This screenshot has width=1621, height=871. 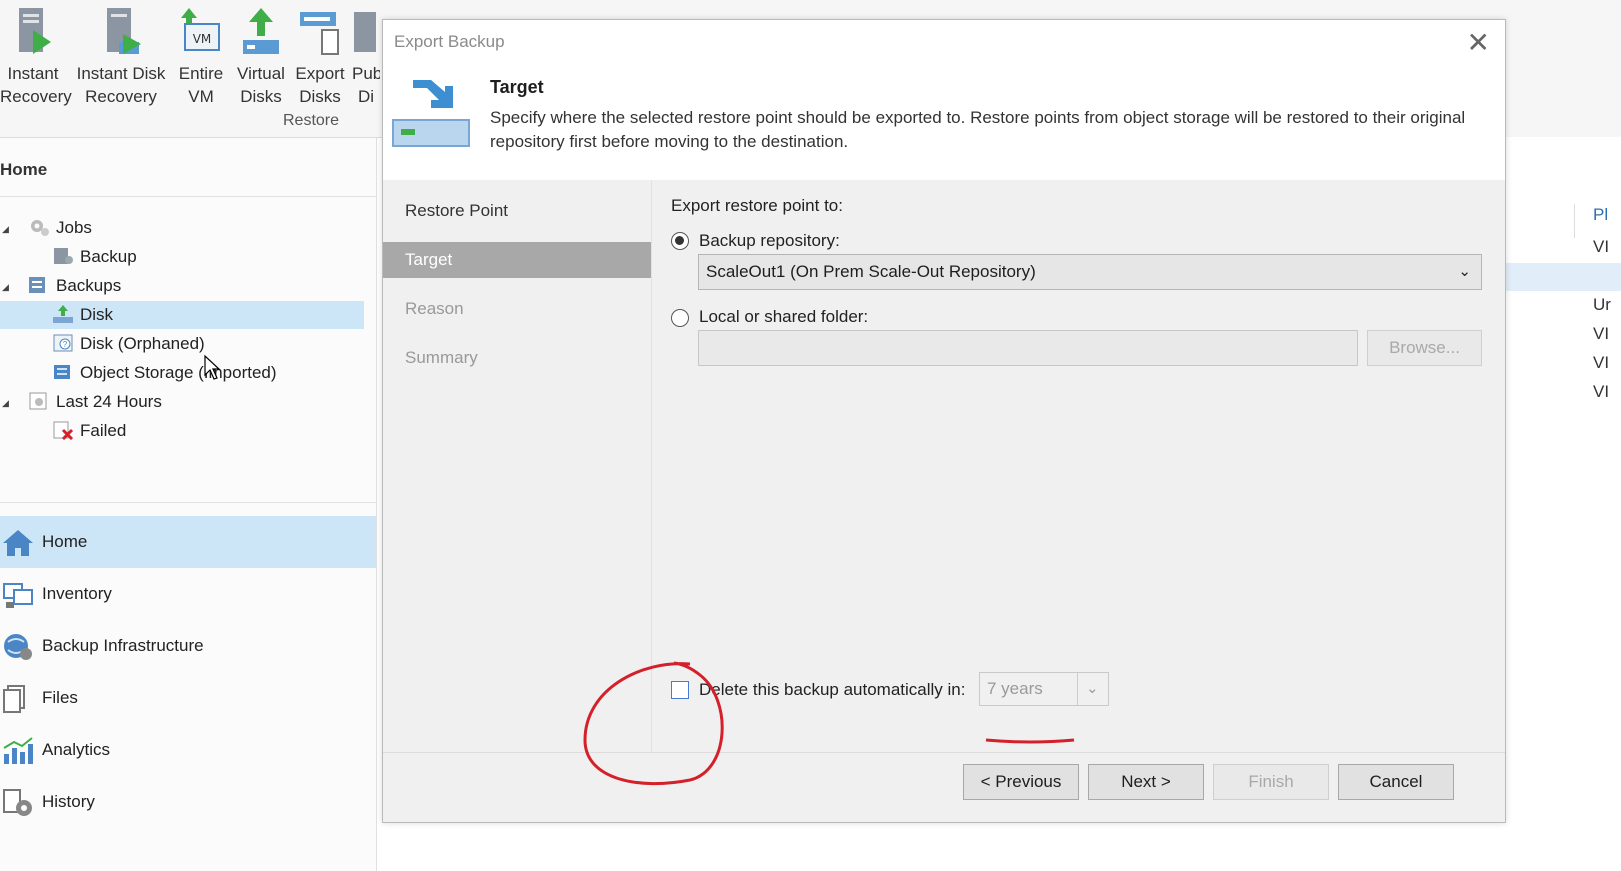 I want to click on tree-item-backups: Backups, so click(x=74, y=286).